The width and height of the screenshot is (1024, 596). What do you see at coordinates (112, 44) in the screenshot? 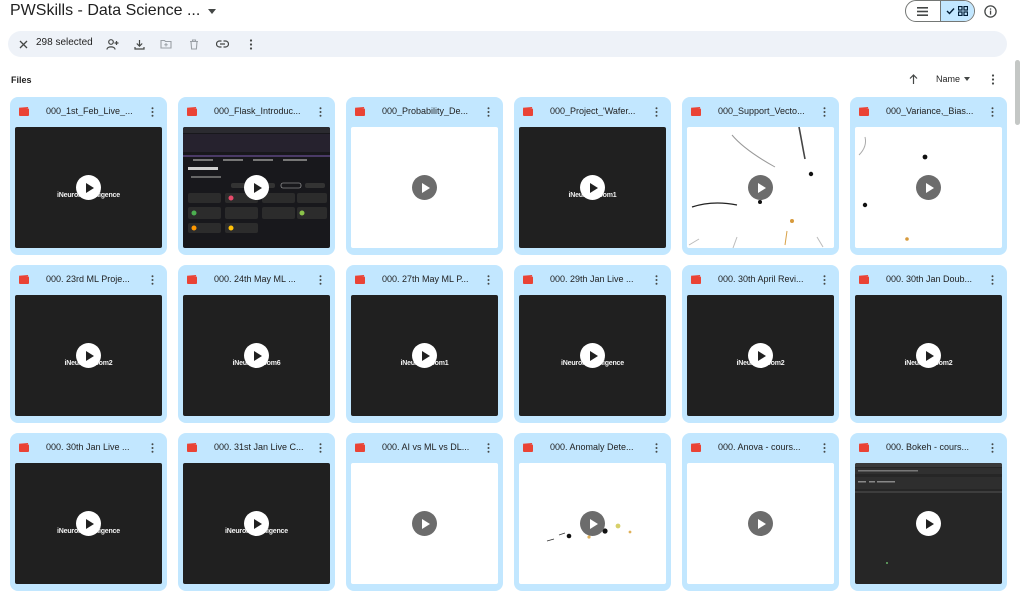
I see `share-button` at bounding box center [112, 44].